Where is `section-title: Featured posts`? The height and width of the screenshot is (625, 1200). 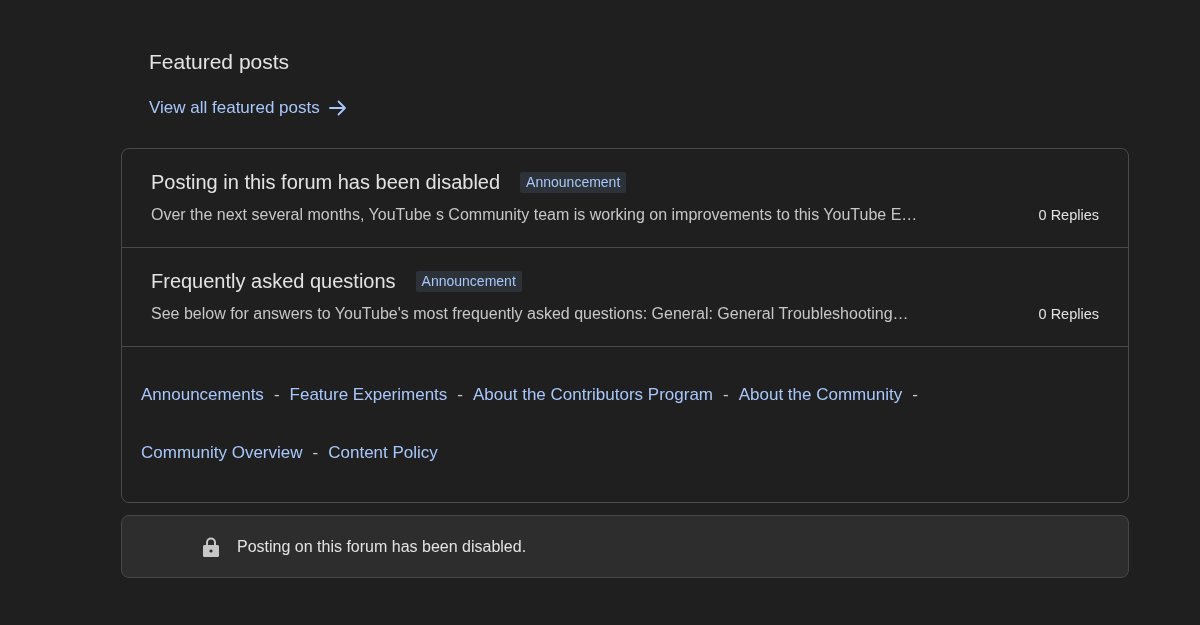 section-title: Featured posts is located at coordinates (219, 62).